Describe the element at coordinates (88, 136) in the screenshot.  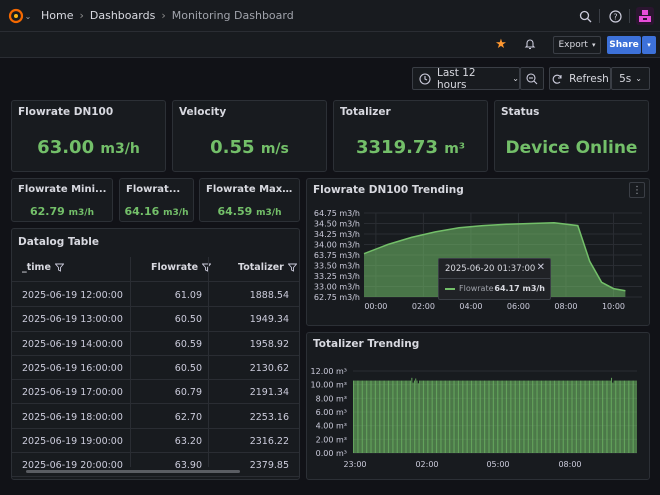
I see `stat-panel-flowrate: Flowrate DN100 63.00 m3/h` at that location.